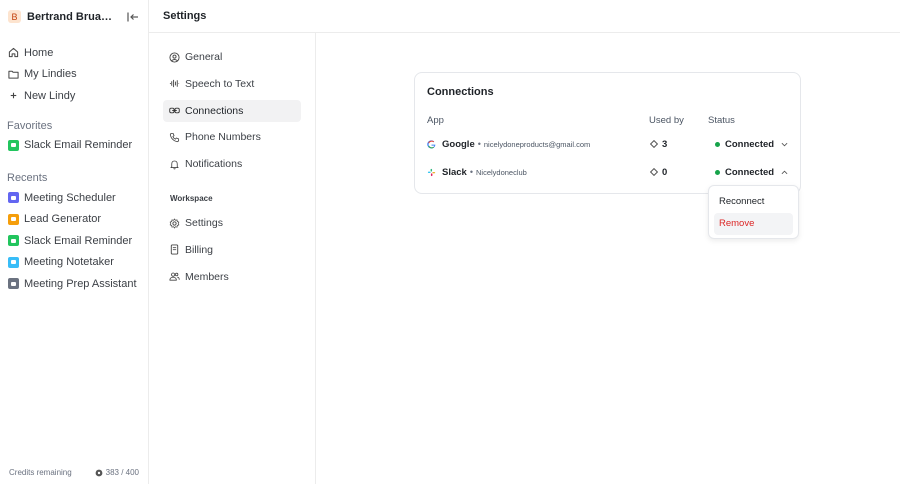  I want to click on main-nav: Home My Lindies New Lindy, so click(74, 70).